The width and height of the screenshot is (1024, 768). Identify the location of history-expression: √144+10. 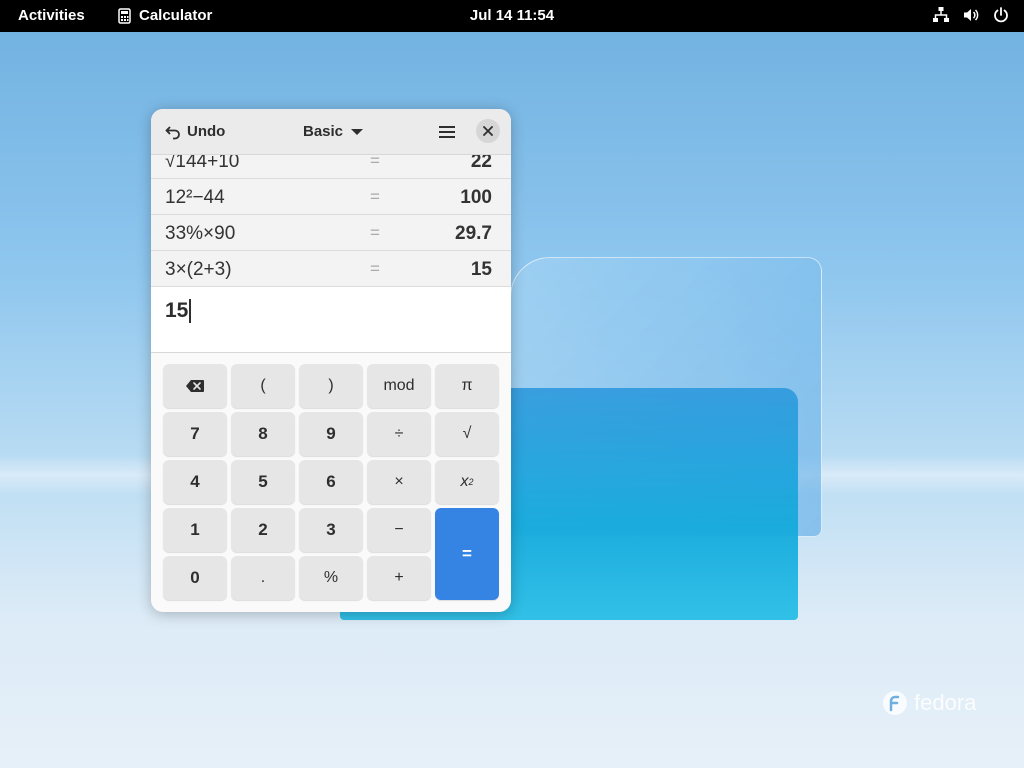
(202, 164).